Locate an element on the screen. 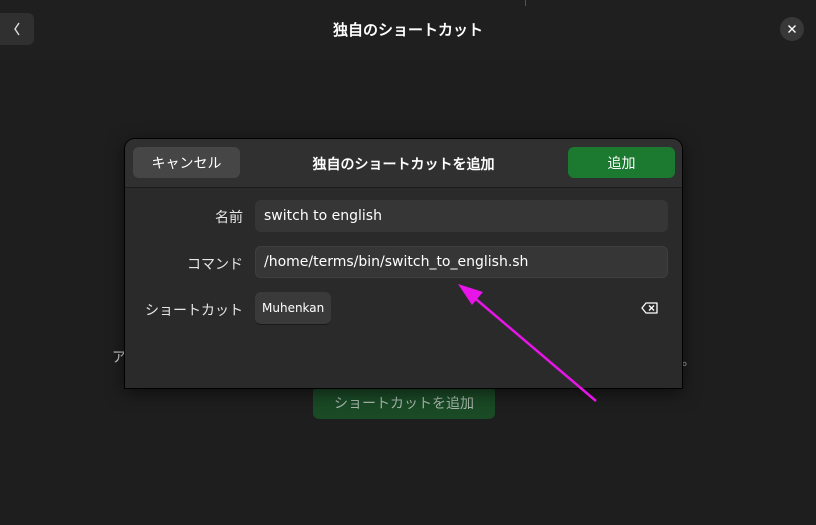 The width and height of the screenshot is (816, 525). backspace-clear-icon is located at coordinates (649, 308).